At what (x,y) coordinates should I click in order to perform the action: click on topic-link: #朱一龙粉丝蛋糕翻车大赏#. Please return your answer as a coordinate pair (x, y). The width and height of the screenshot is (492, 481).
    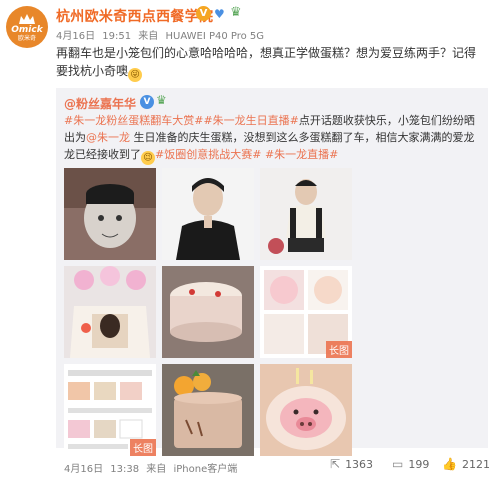
    Looking at the image, I should click on (133, 120).